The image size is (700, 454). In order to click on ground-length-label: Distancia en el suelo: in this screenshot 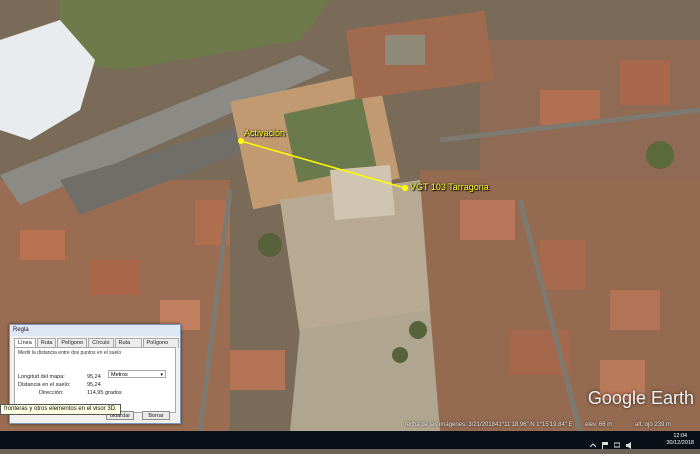, I will do `click(44, 385)`.